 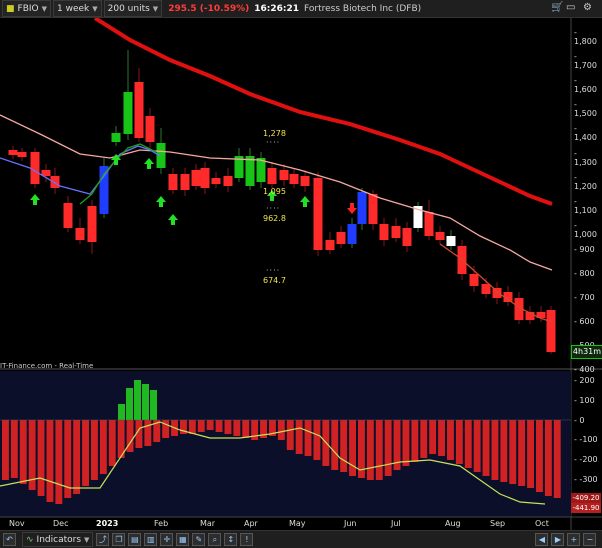 What do you see at coordinates (231, 539) in the screenshot?
I see `scale-icon: ↕` at bounding box center [231, 539].